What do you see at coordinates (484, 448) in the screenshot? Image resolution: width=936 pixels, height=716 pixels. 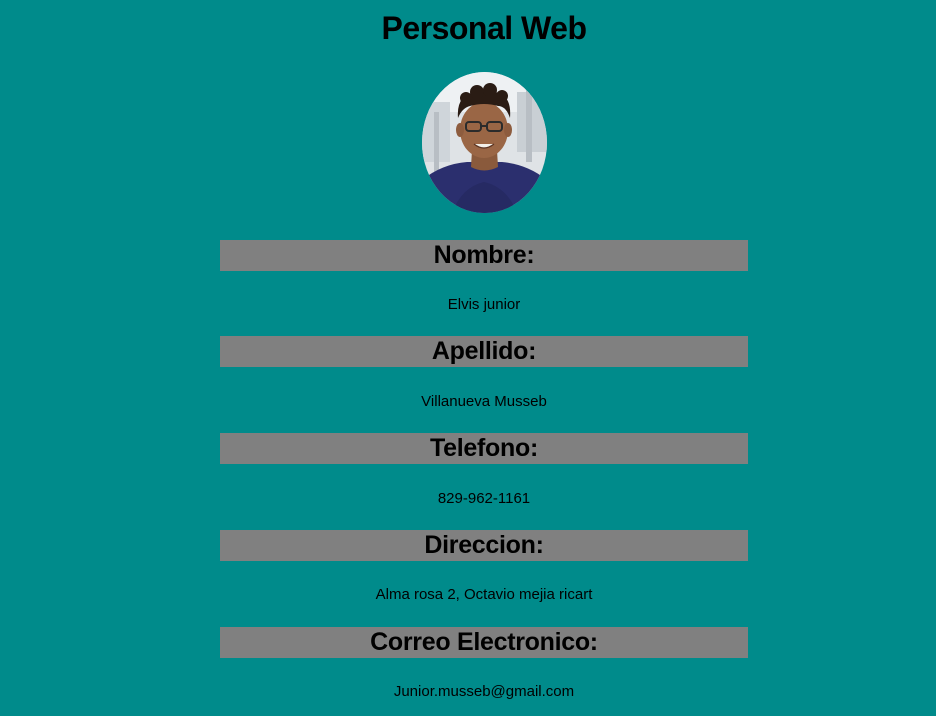 I see `telefono-label: Telefono:` at bounding box center [484, 448].